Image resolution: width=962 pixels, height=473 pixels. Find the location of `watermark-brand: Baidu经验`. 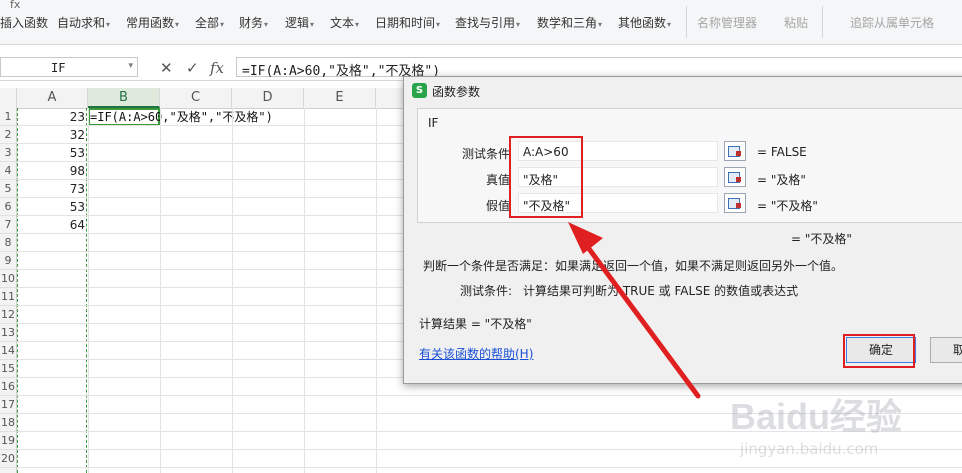

watermark-brand: Baidu经验 is located at coordinates (816, 416).